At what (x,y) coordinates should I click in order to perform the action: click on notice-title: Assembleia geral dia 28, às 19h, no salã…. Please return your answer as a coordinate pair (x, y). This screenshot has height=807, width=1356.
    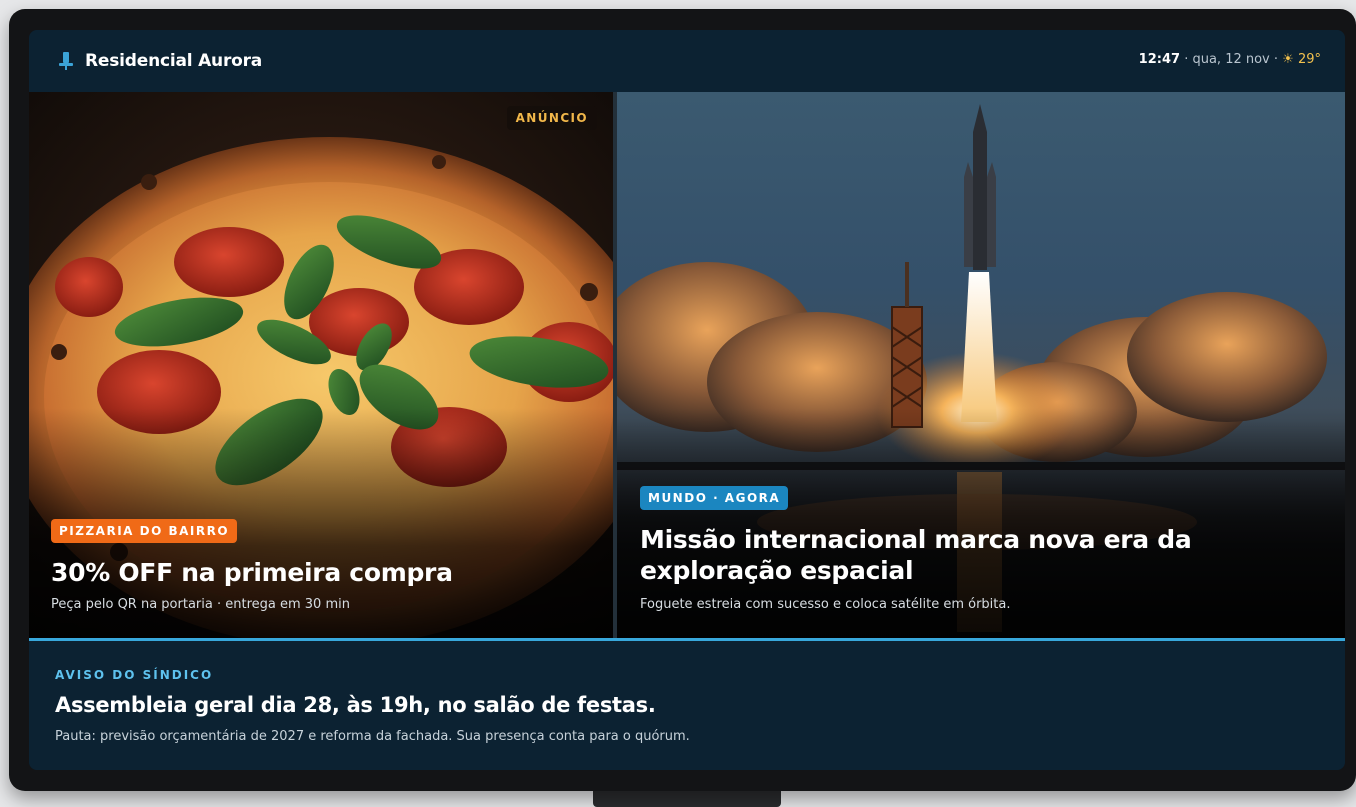
    Looking at the image, I should click on (355, 705).